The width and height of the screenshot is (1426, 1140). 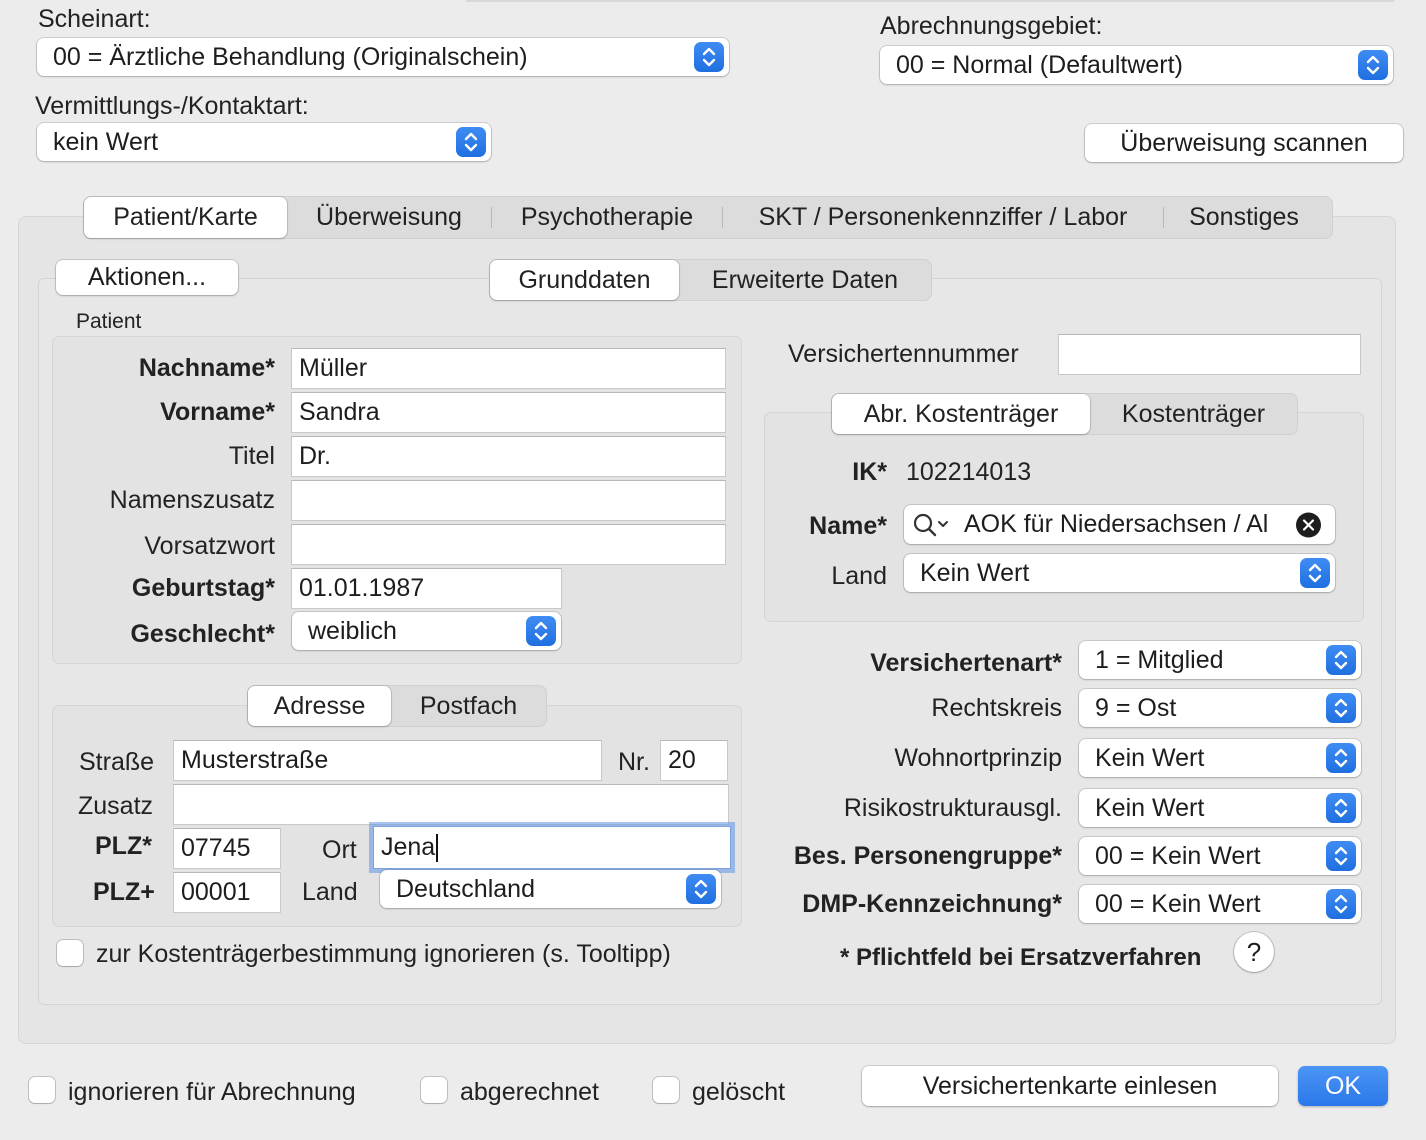 What do you see at coordinates (352, 630) in the screenshot?
I see `geschlecht-value: weiblich` at bounding box center [352, 630].